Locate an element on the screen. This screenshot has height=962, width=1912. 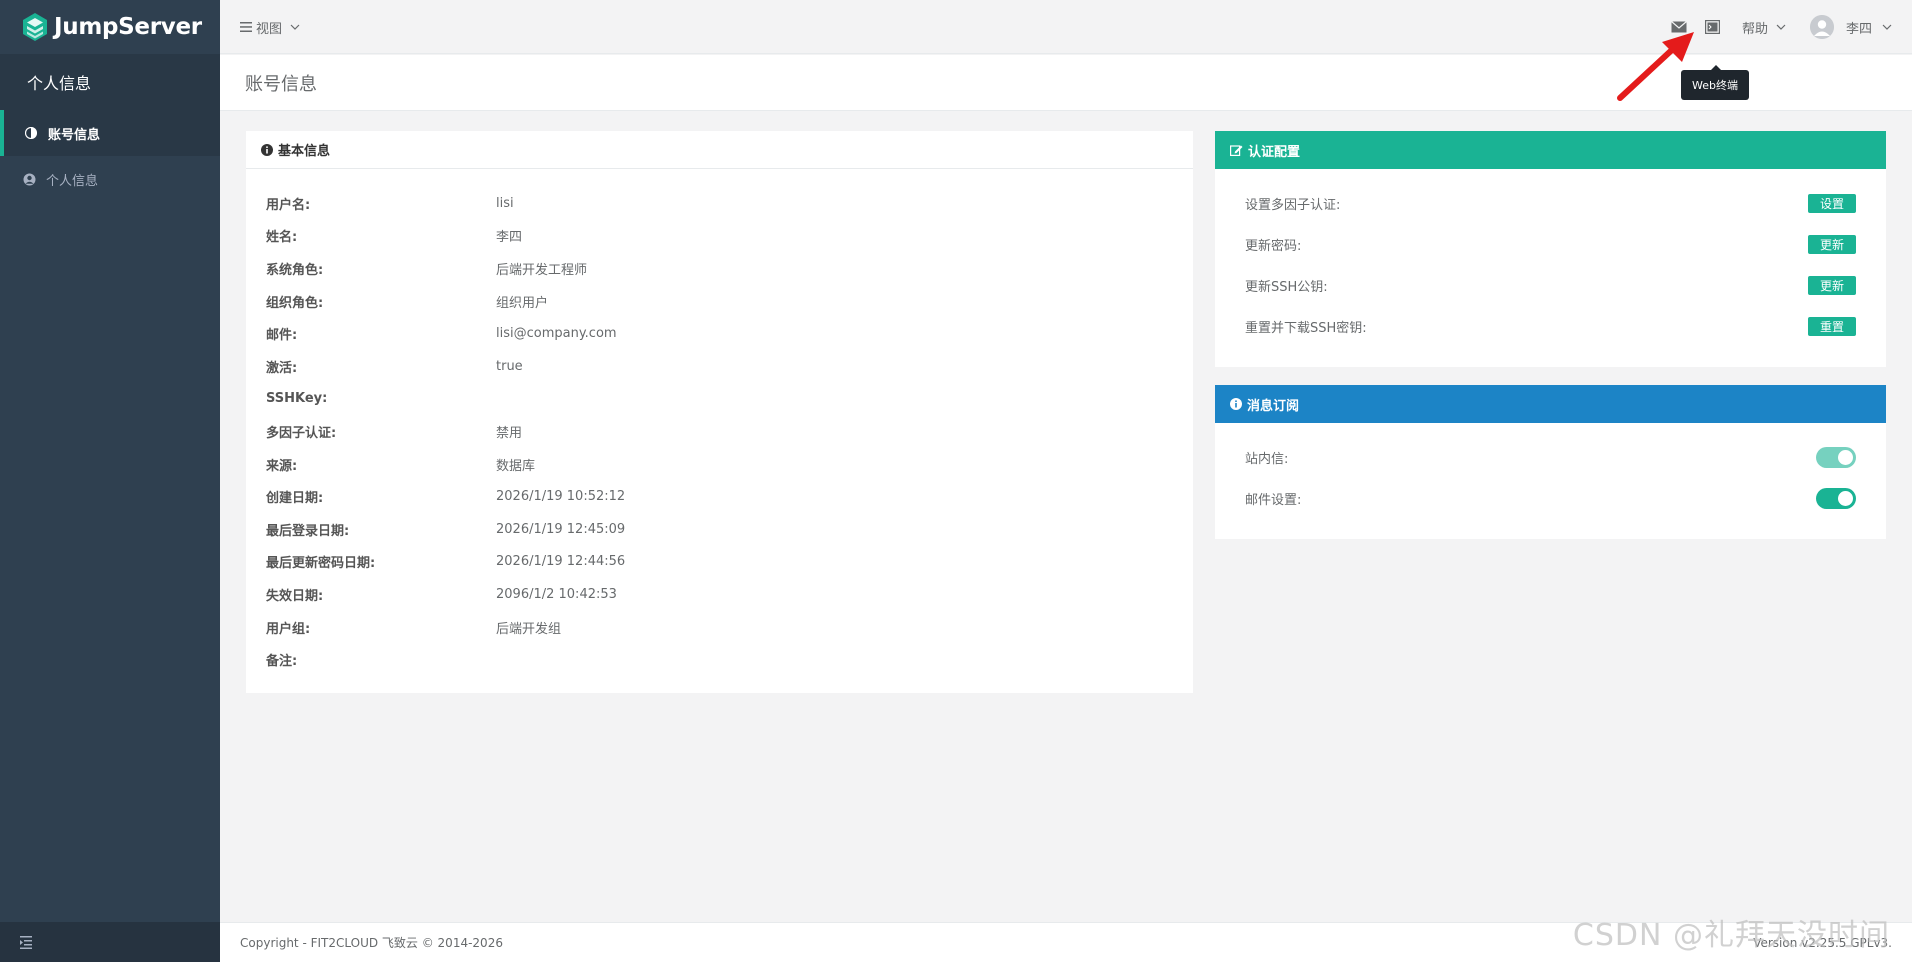
user-name: 李四 is located at coordinates (1858, 29).